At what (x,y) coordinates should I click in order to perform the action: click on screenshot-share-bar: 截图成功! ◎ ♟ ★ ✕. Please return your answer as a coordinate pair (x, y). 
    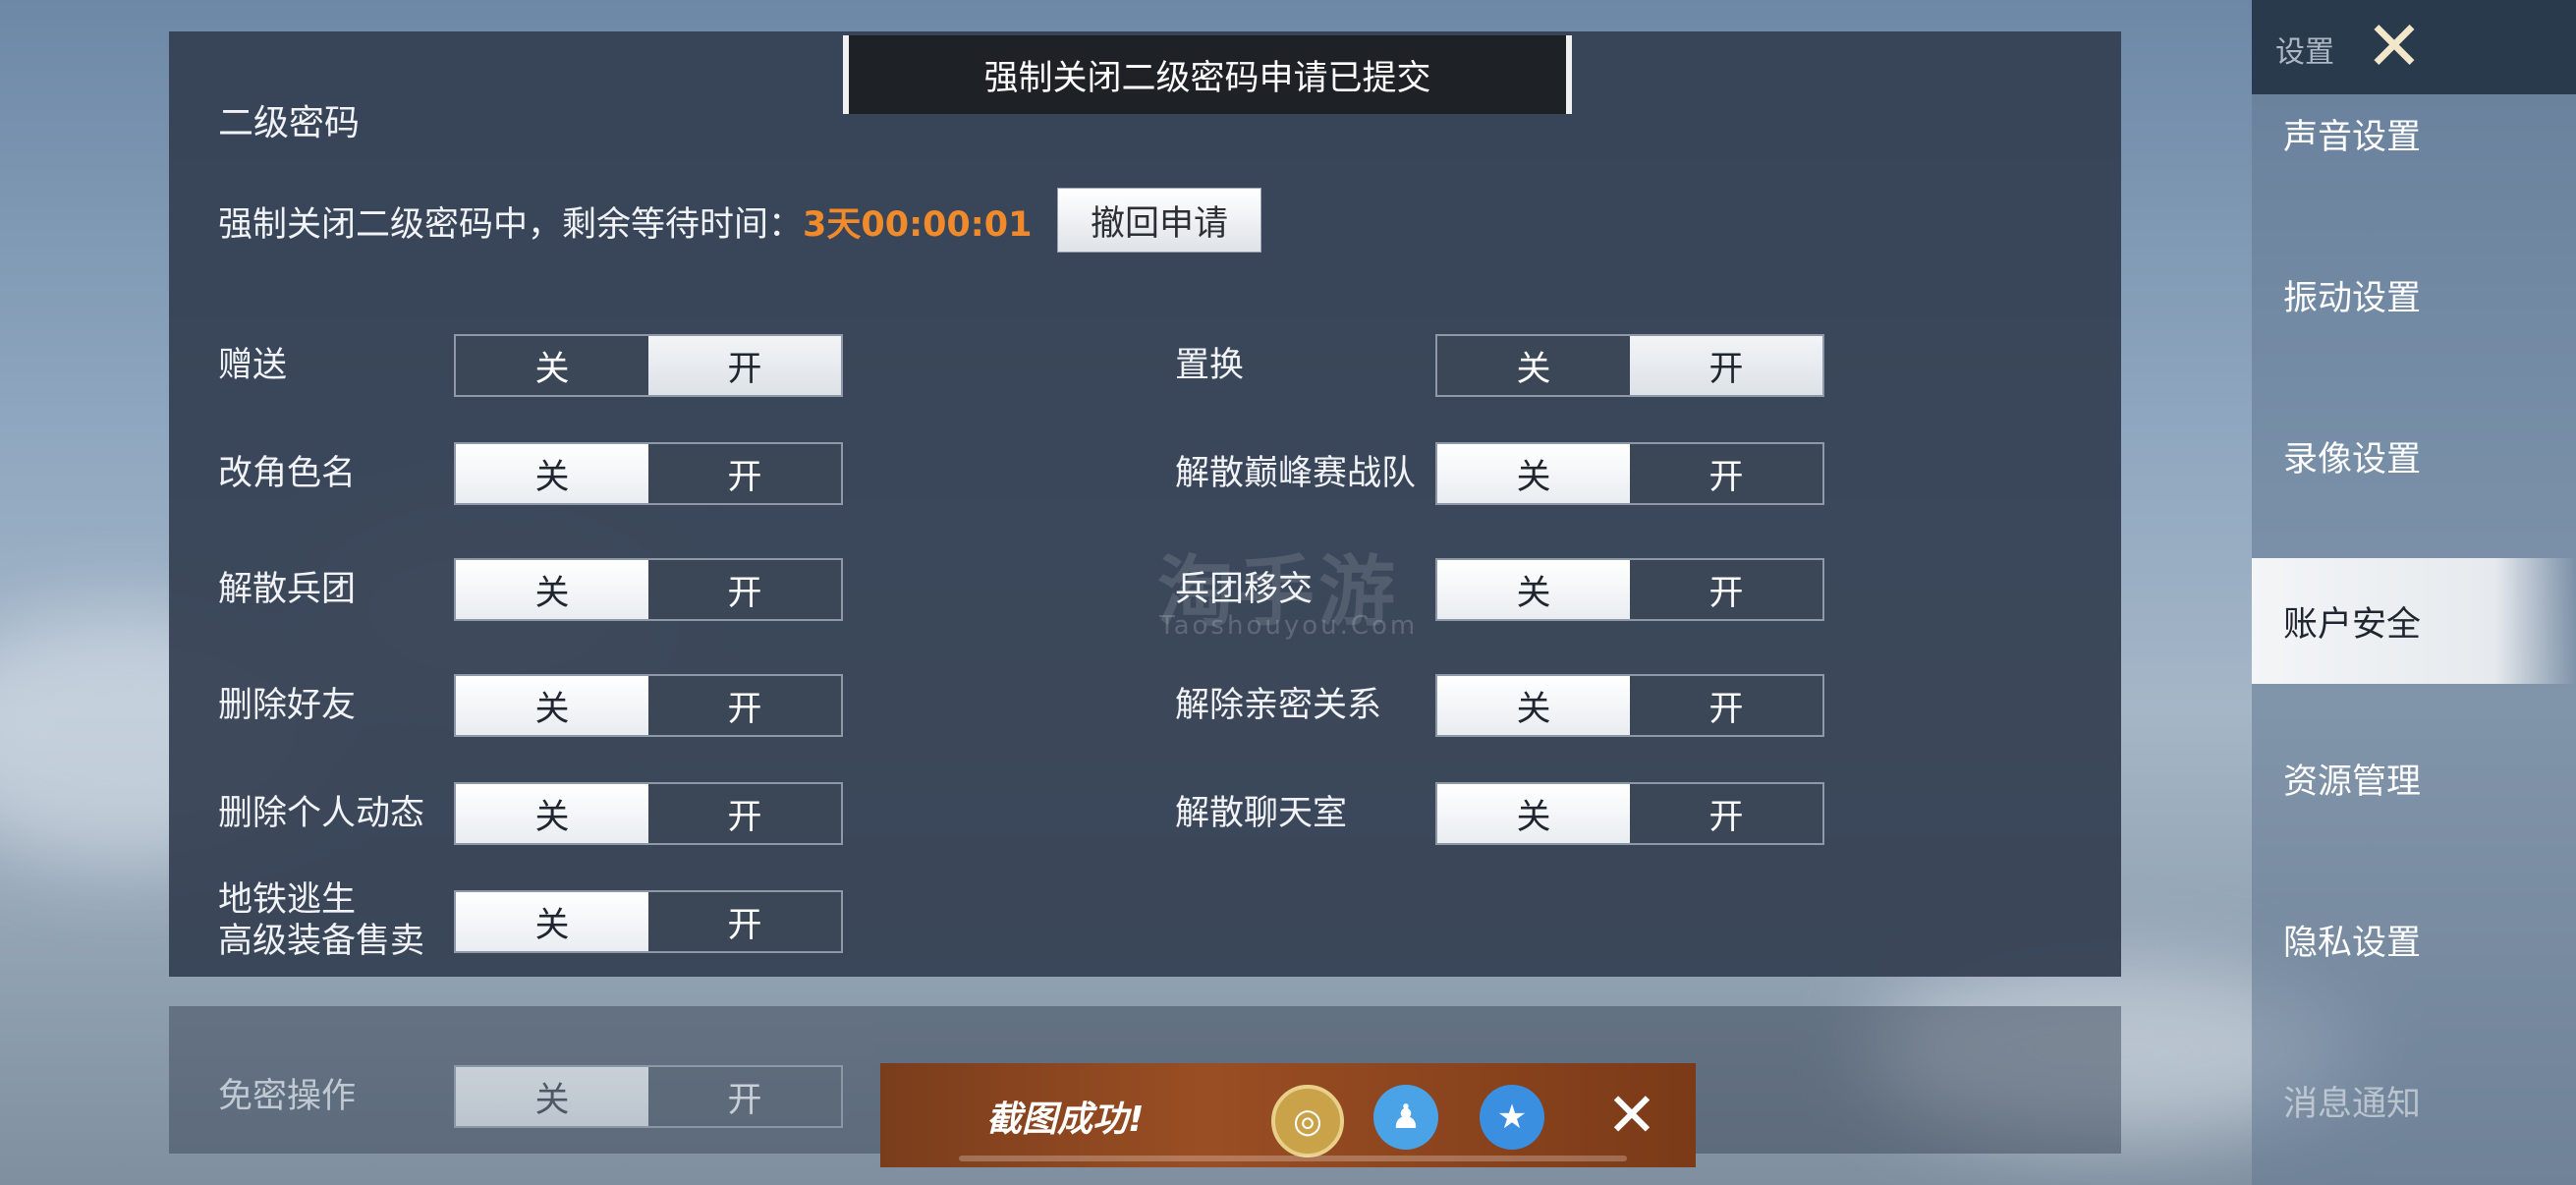
    Looking at the image, I should click on (1288, 1115).